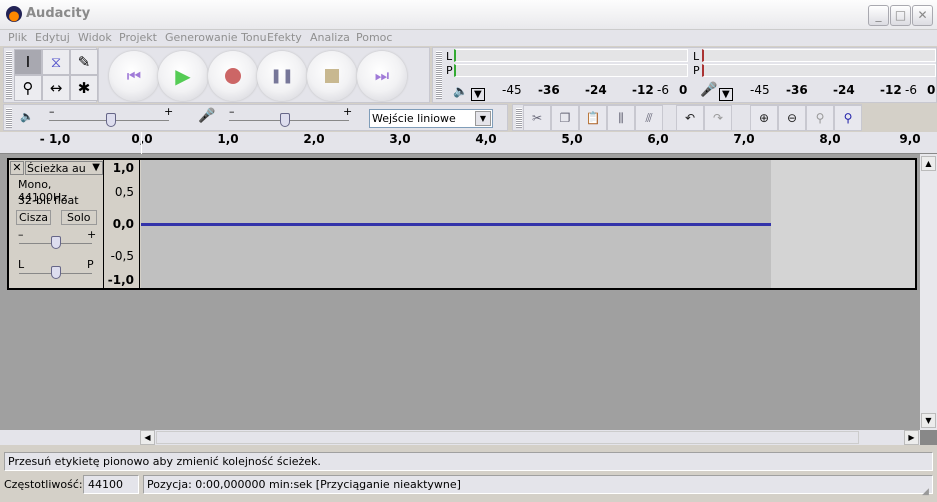  What do you see at coordinates (649, 118) in the screenshot?
I see `silence-icon: ⫻` at bounding box center [649, 118].